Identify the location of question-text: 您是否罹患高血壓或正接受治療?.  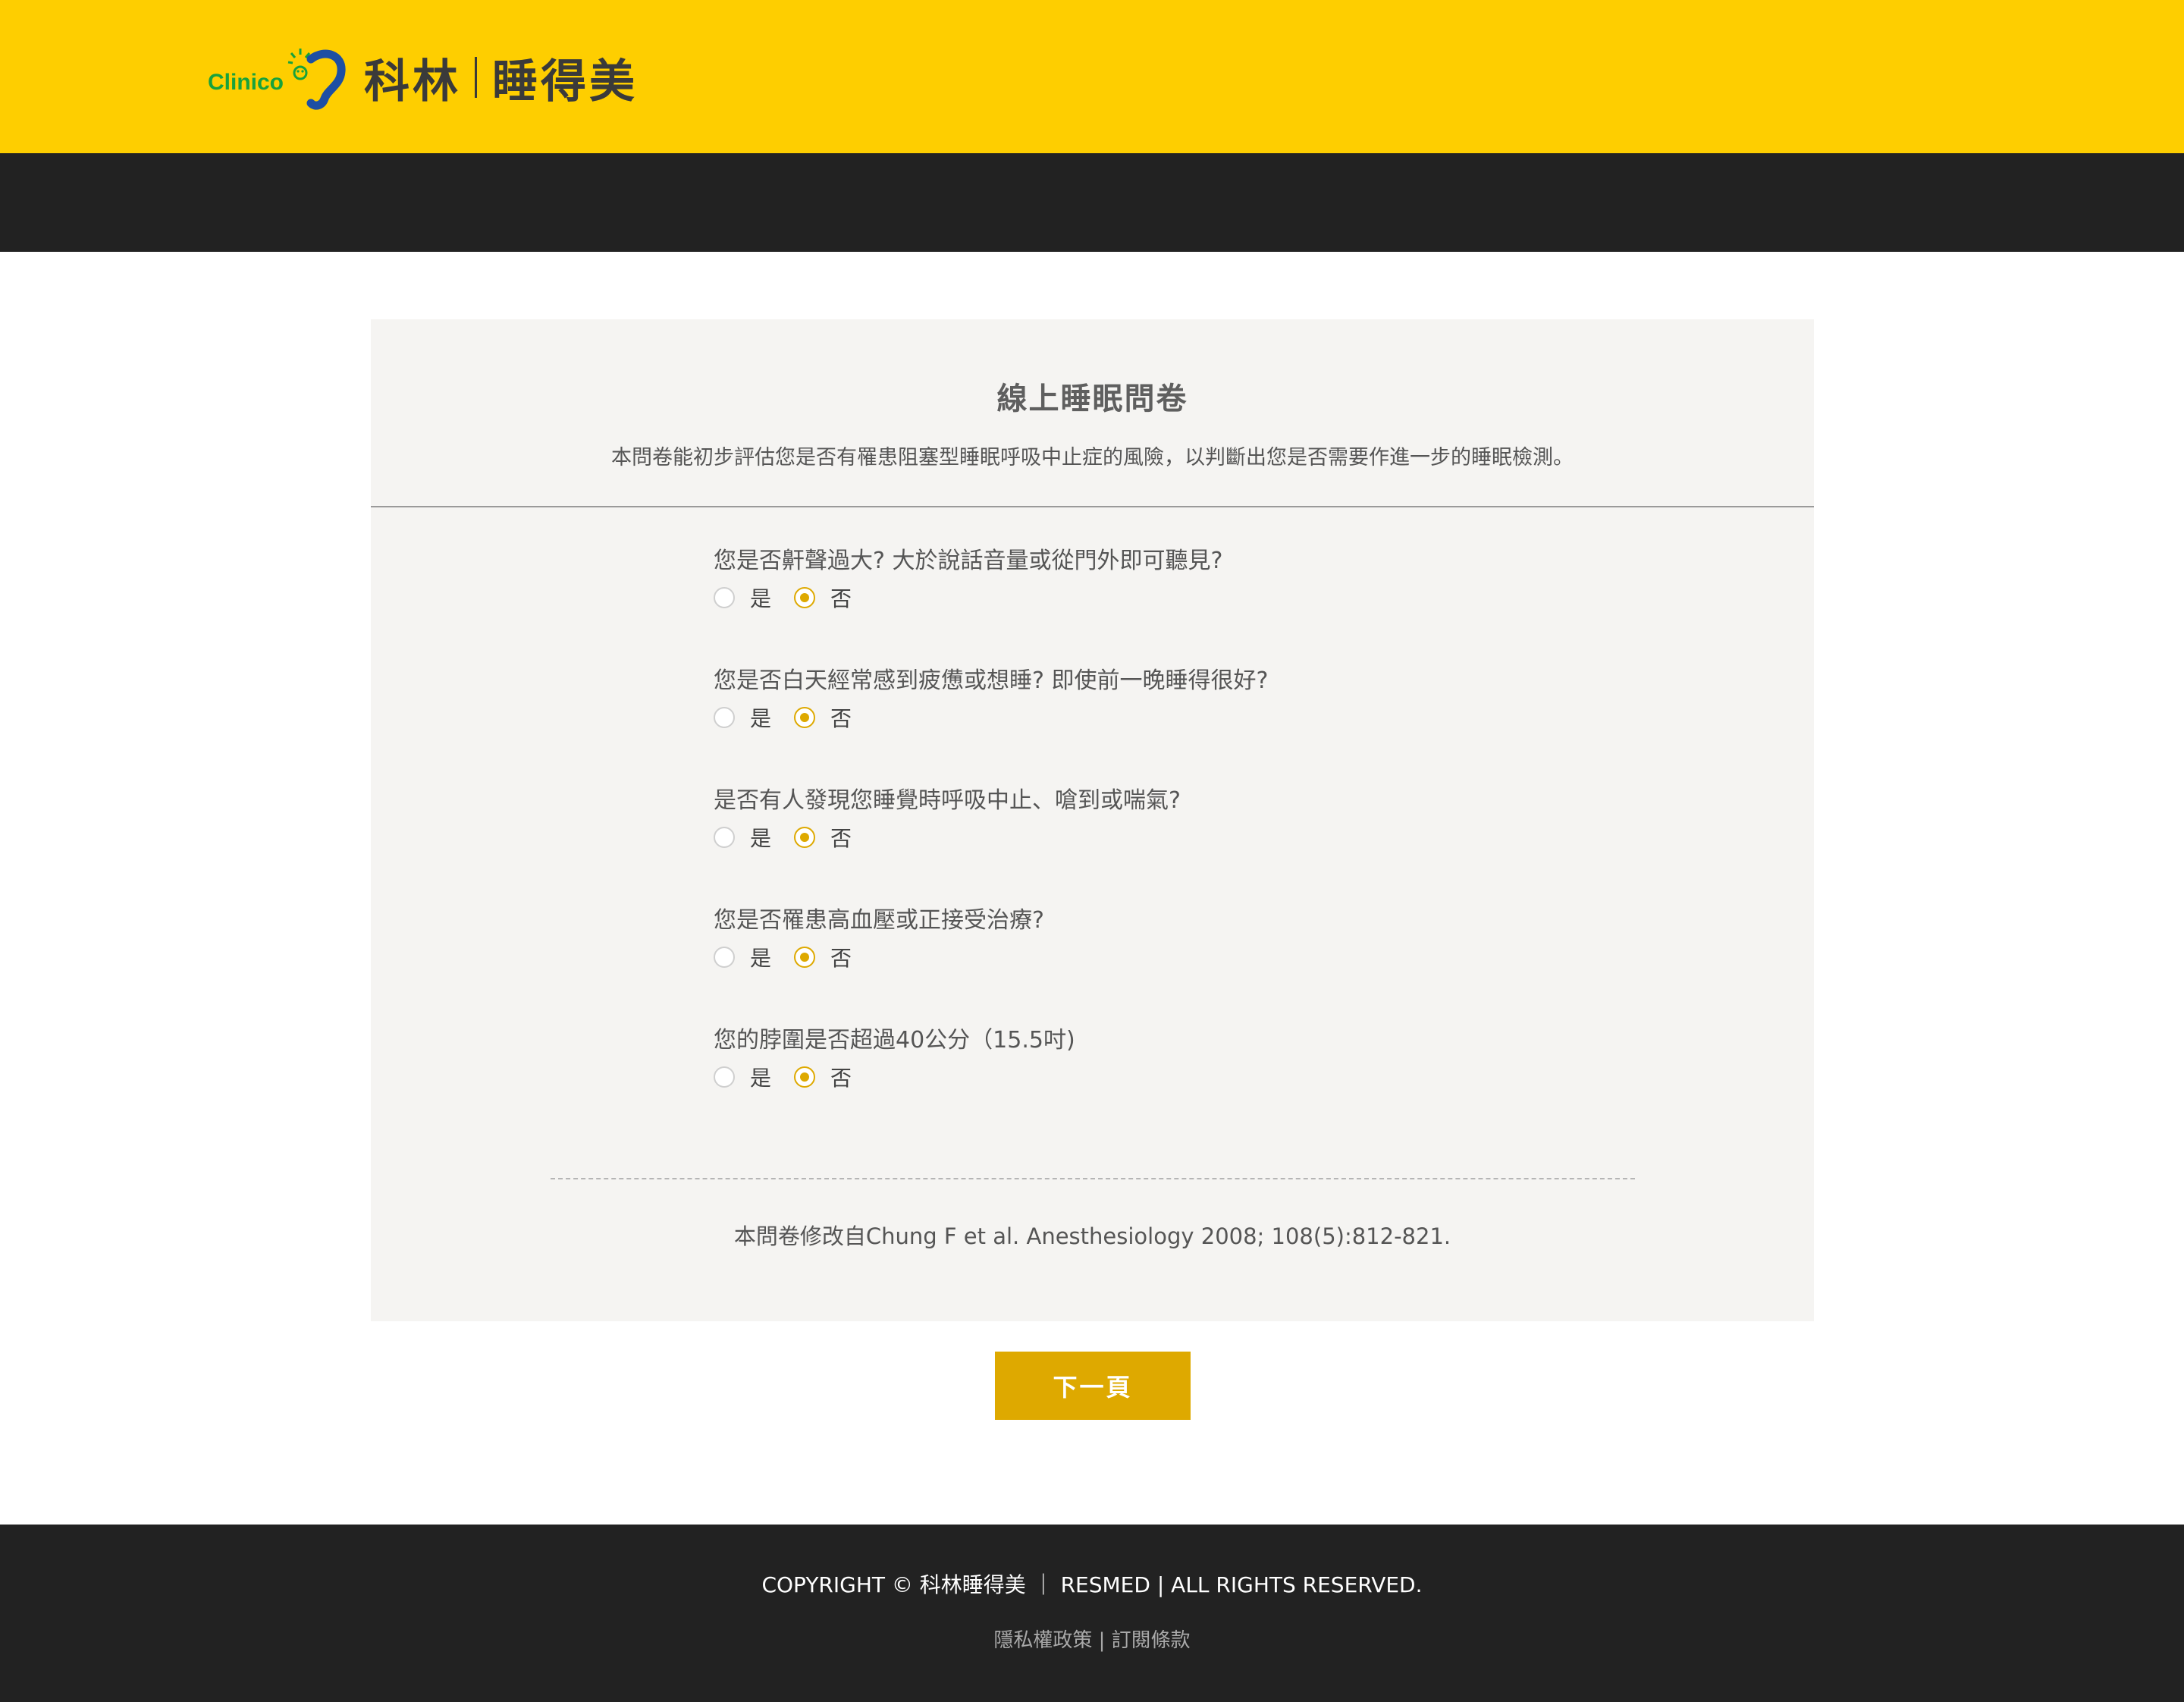
(879, 920).